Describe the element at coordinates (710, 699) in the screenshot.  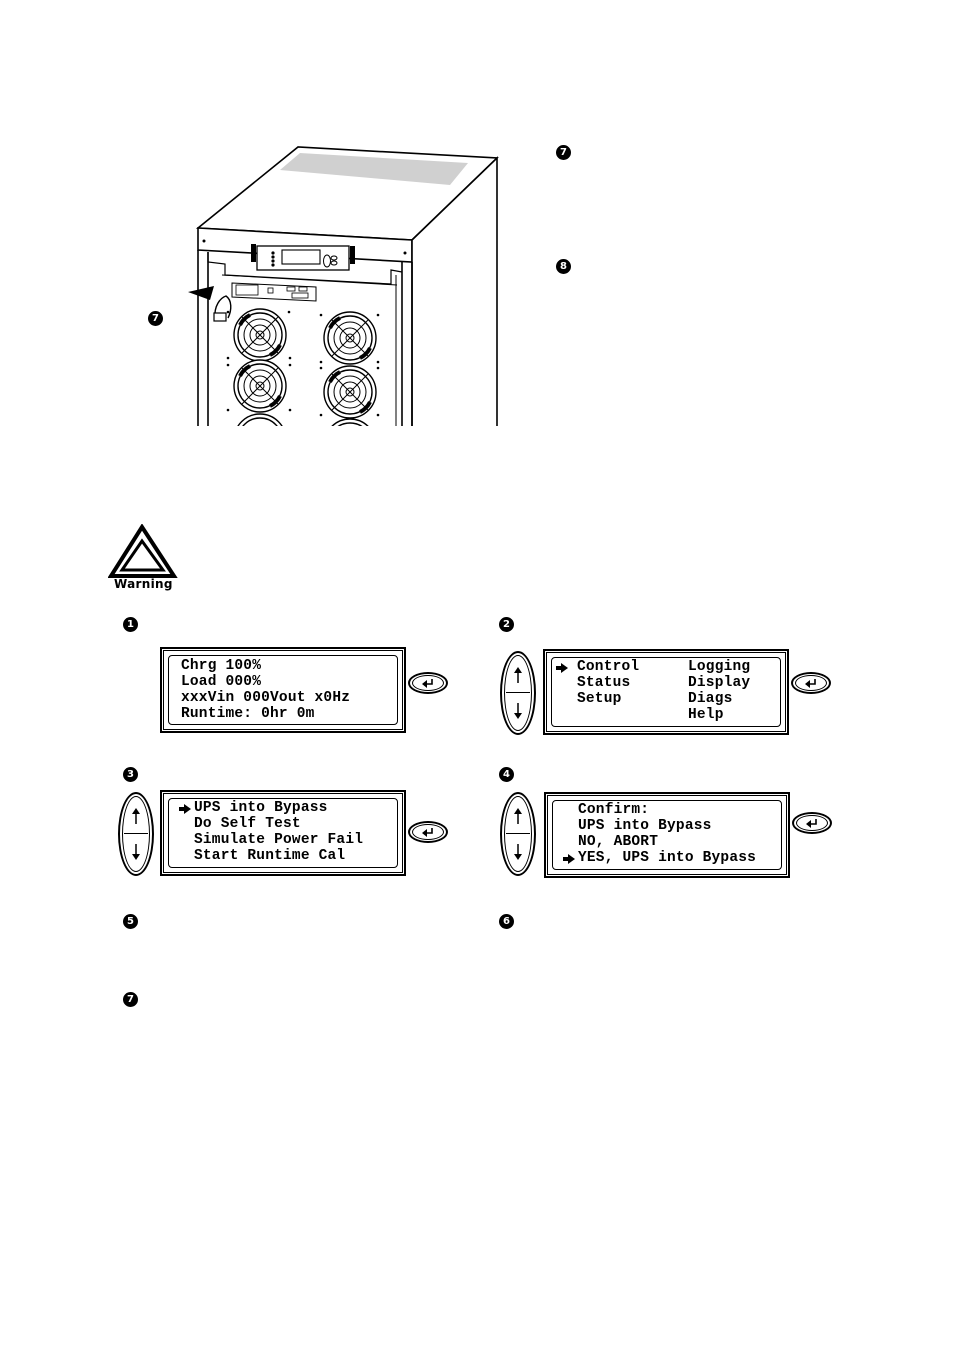
I see `menu-item-diags: Diags` at that location.